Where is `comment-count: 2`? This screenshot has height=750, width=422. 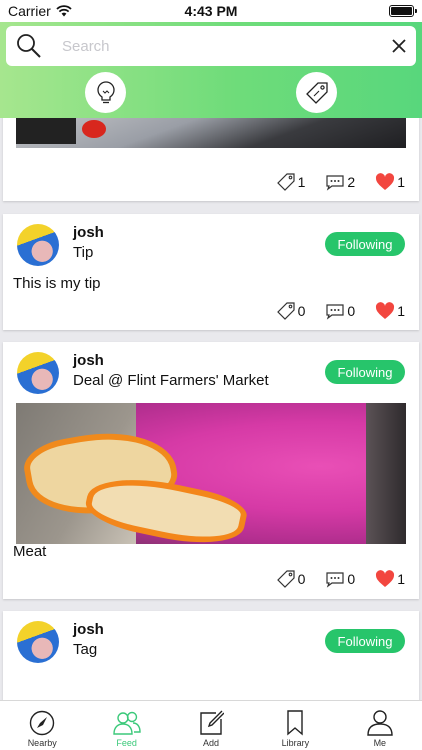 comment-count: 2 is located at coordinates (340, 182).